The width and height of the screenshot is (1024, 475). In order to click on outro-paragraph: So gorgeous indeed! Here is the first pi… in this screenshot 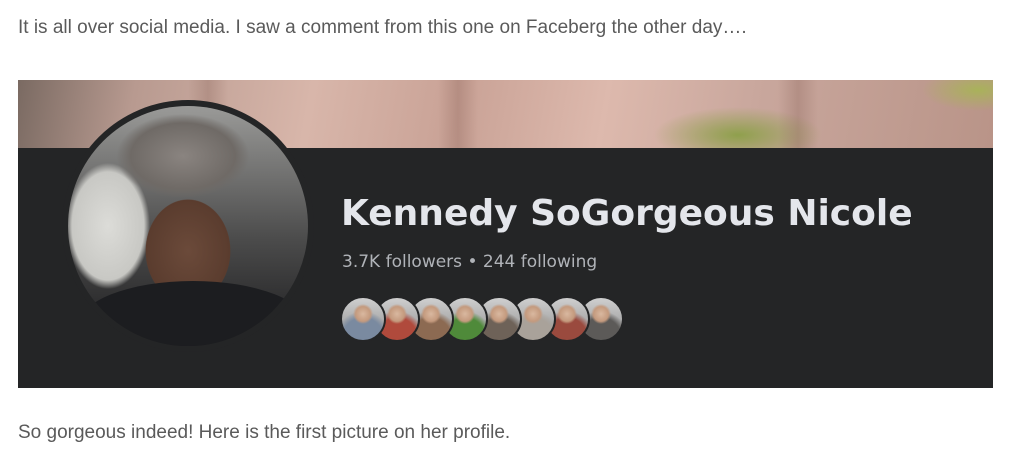, I will do `click(264, 432)`.